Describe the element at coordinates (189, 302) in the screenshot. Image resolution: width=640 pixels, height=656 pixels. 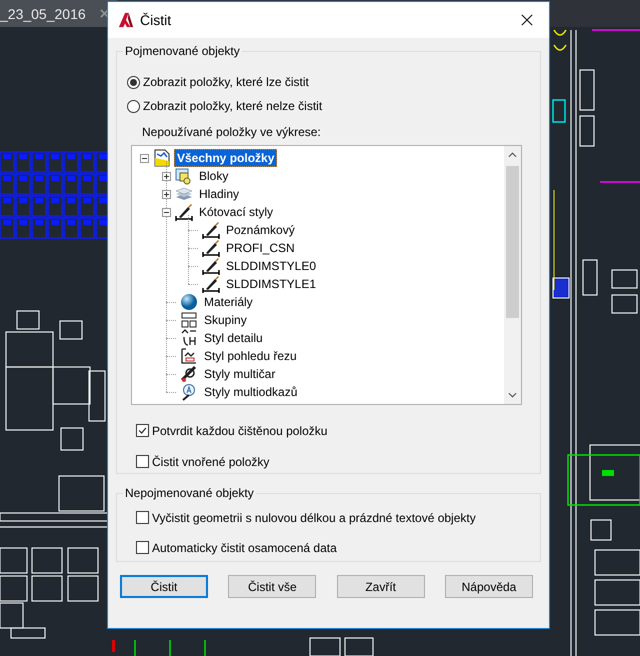
I see `globe-icon` at that location.